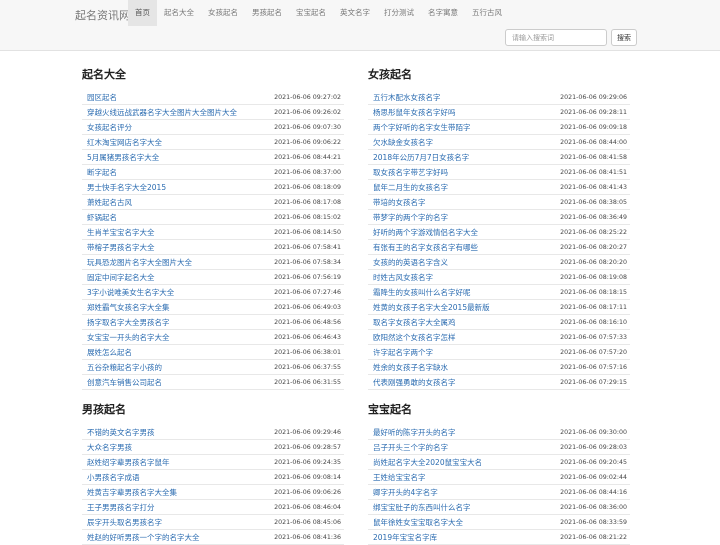  Describe the element at coordinates (128, 322) in the screenshot. I see `article-link: 扬字取名字大全男孩名字` at that location.